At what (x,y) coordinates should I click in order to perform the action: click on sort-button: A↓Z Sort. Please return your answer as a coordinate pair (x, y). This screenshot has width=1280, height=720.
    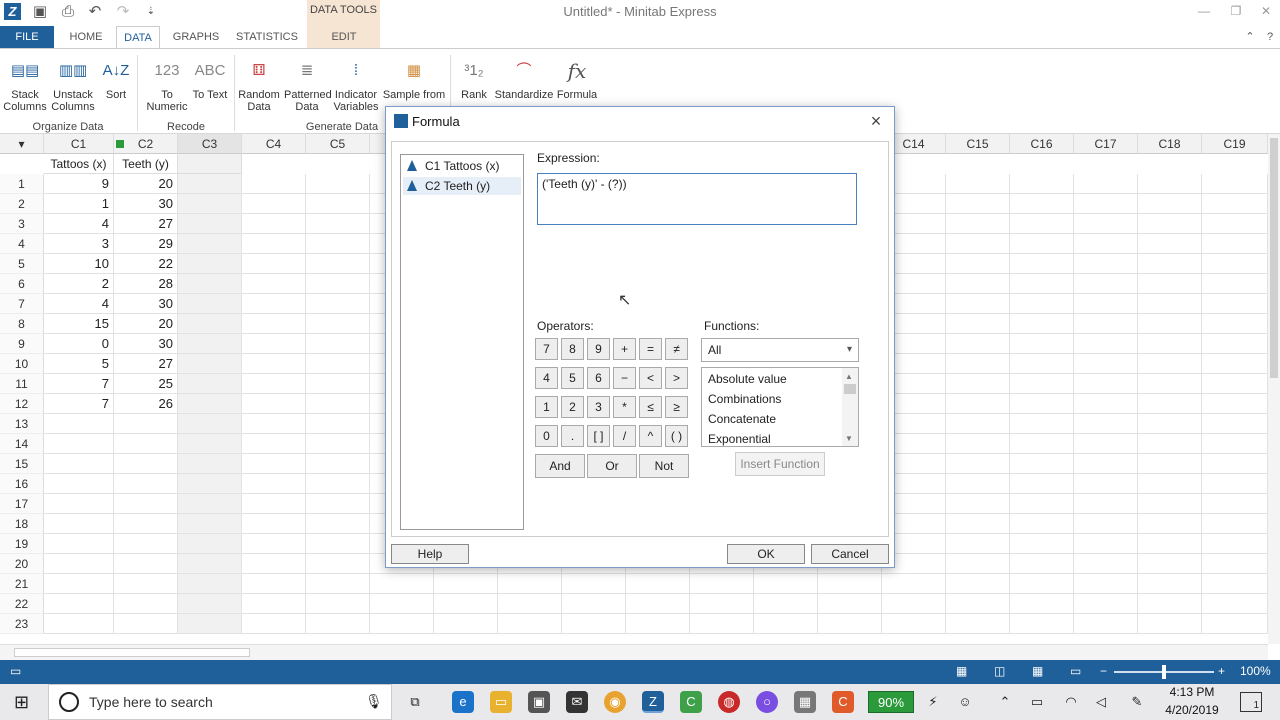
    Looking at the image, I should click on (116, 77).